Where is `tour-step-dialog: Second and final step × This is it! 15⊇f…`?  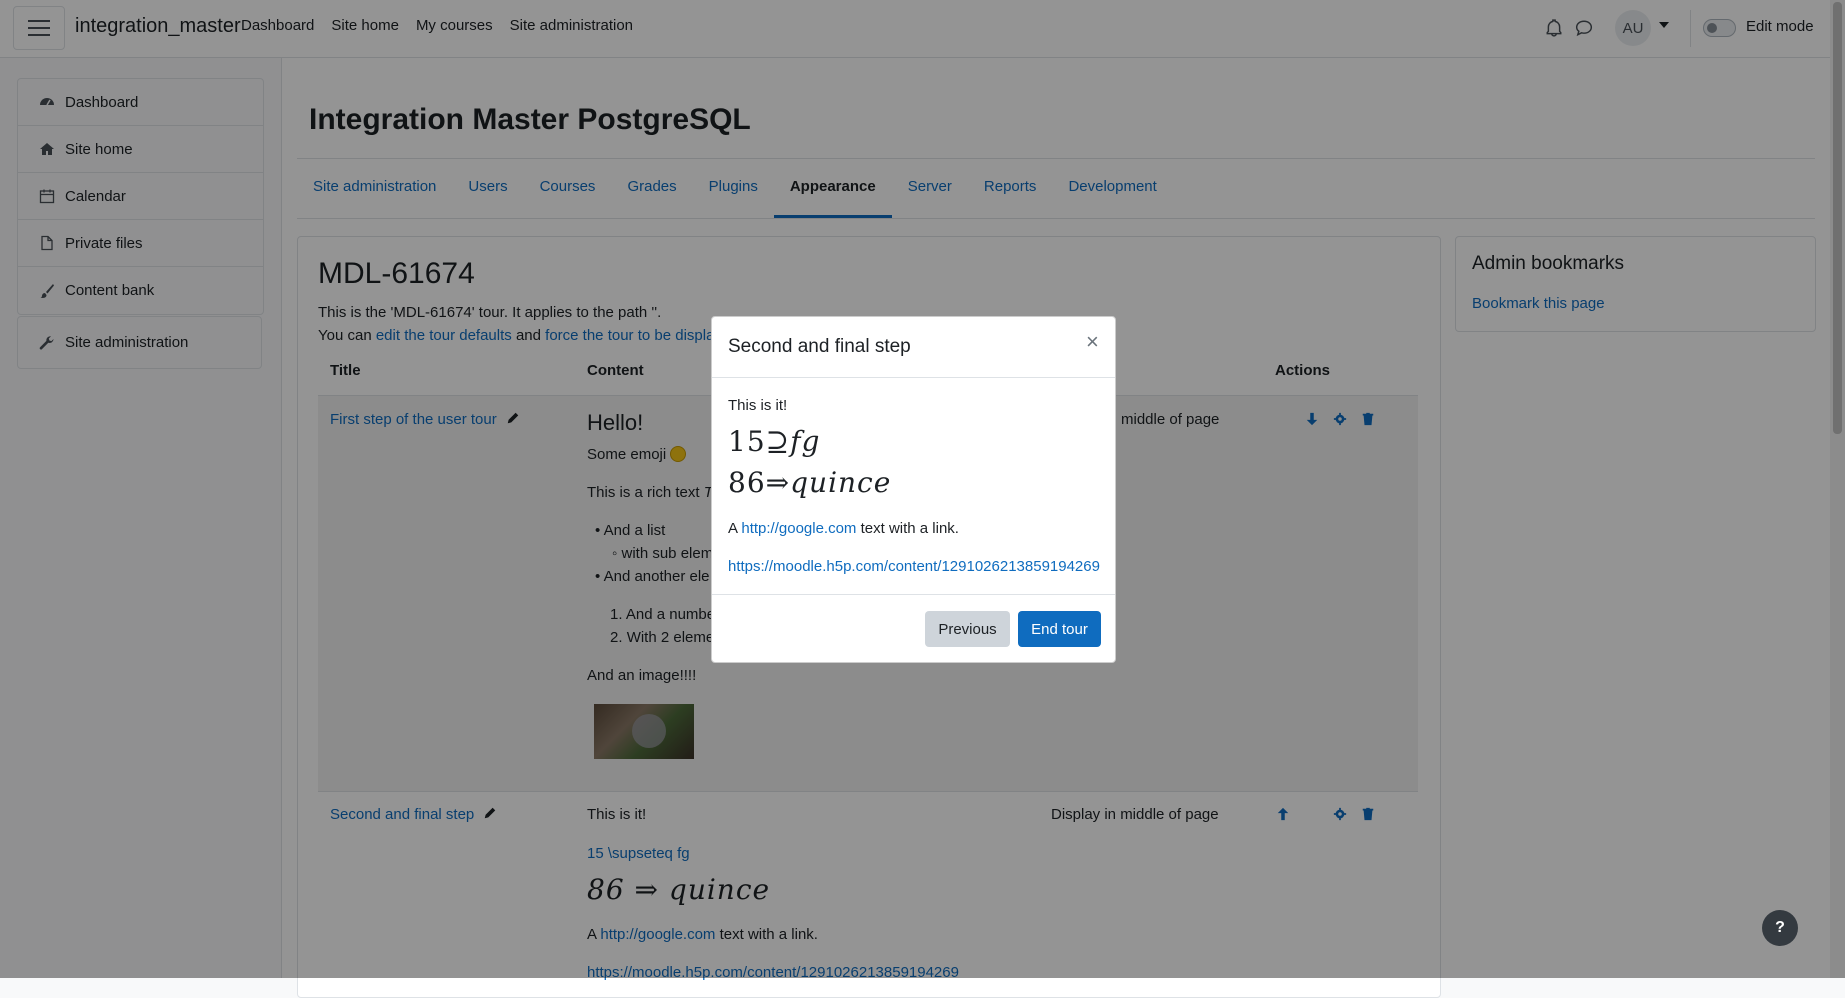 tour-step-dialog: Second and final step × This is it! 15⊇f… is located at coordinates (913, 489).